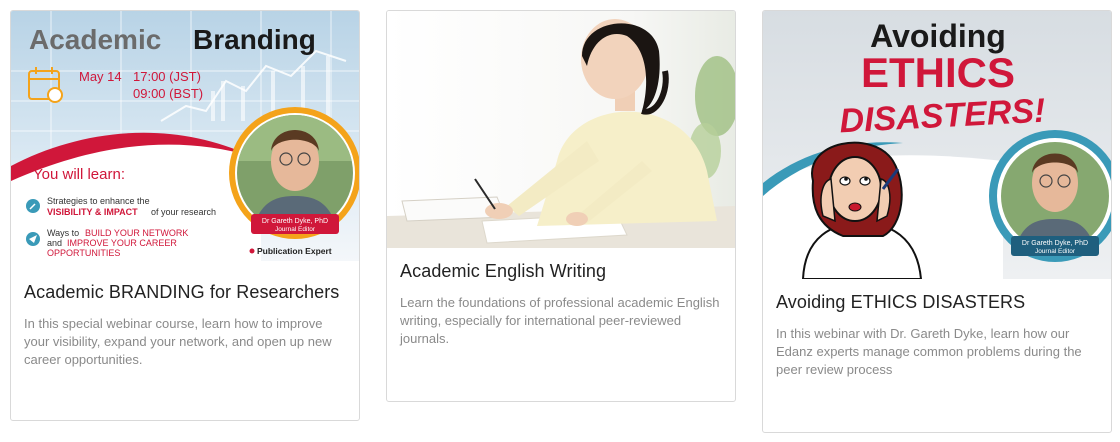 The width and height of the screenshot is (1120, 442). What do you see at coordinates (136, 233) in the screenshot?
I see `point-2-line-1-em: BUILD YOUR NETWORK` at bounding box center [136, 233].